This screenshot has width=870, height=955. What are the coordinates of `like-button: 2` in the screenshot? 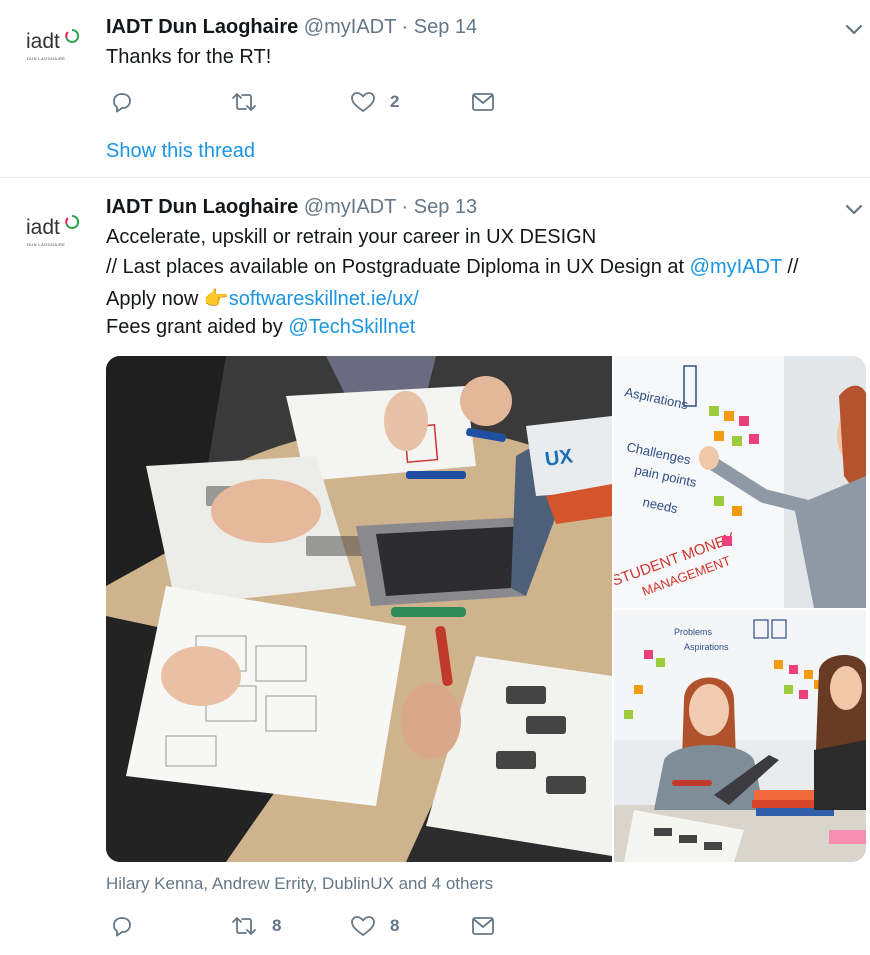 It's located at (374, 102).